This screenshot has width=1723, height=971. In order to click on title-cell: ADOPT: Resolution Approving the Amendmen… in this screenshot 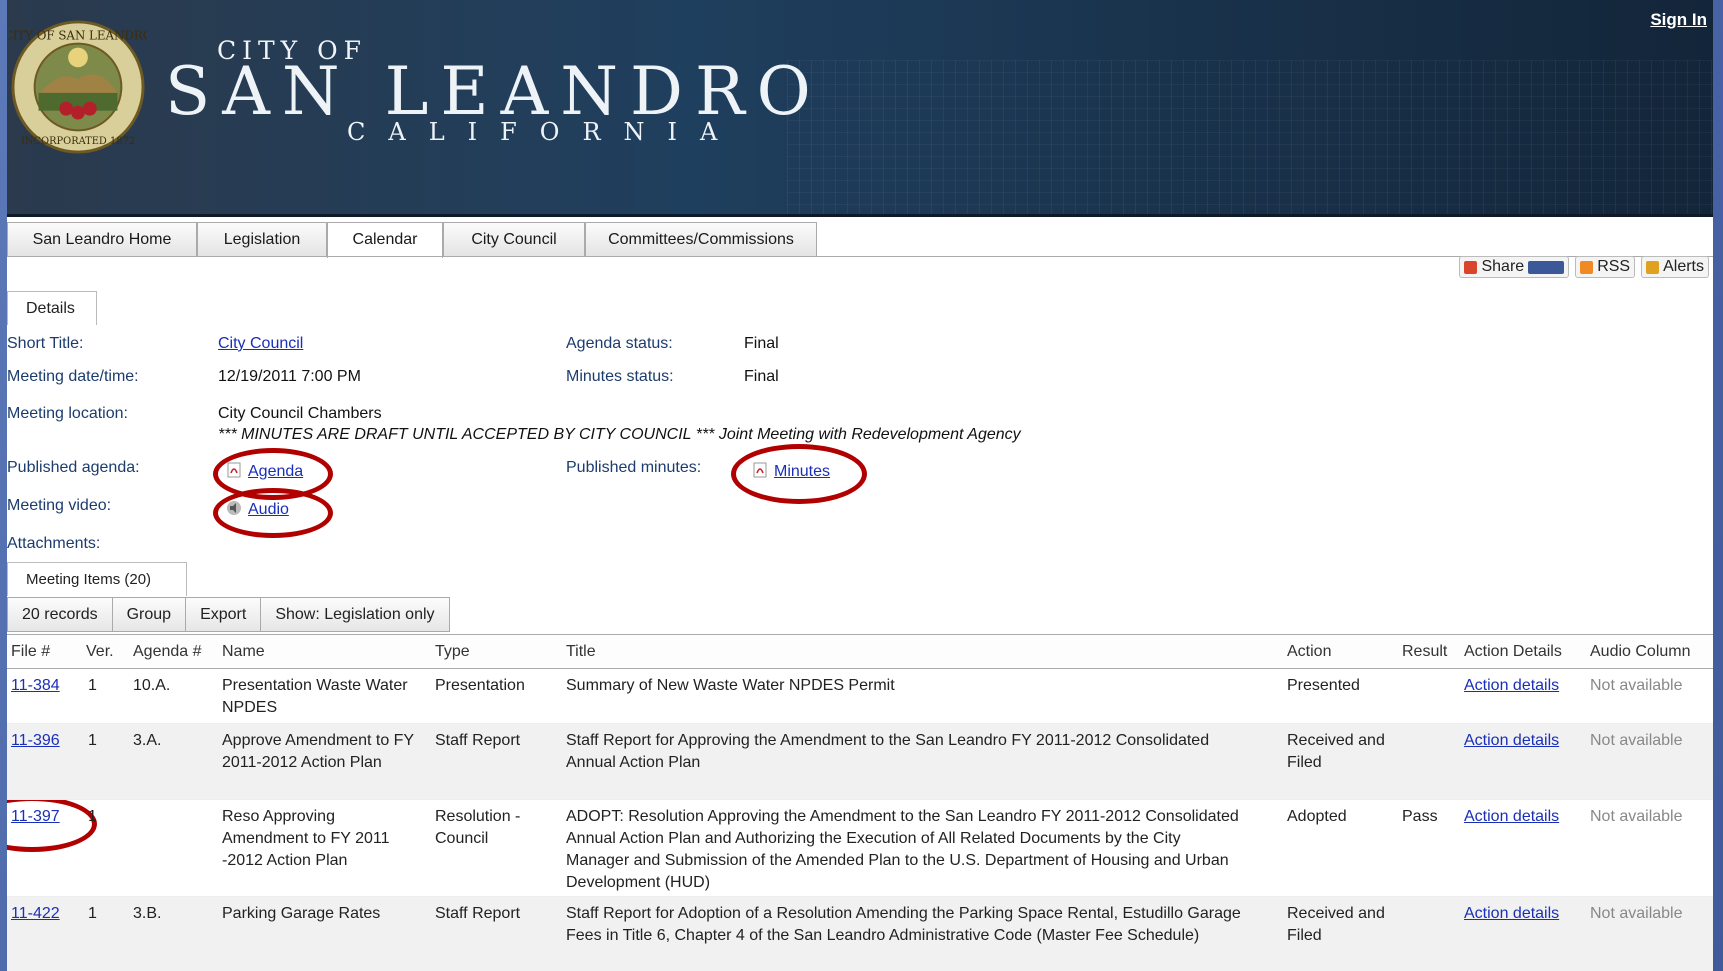, I will do `click(902, 849)`.